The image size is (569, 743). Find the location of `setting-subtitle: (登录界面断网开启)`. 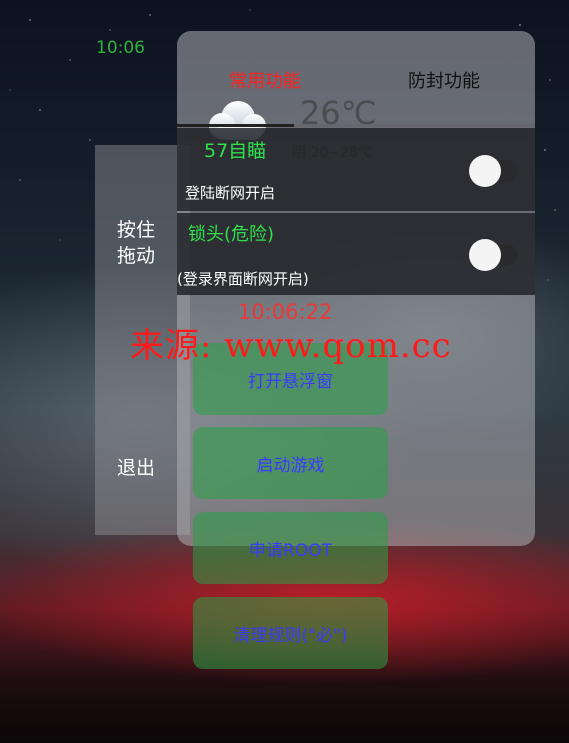

setting-subtitle: (登录界面断网开启) is located at coordinates (243, 279).